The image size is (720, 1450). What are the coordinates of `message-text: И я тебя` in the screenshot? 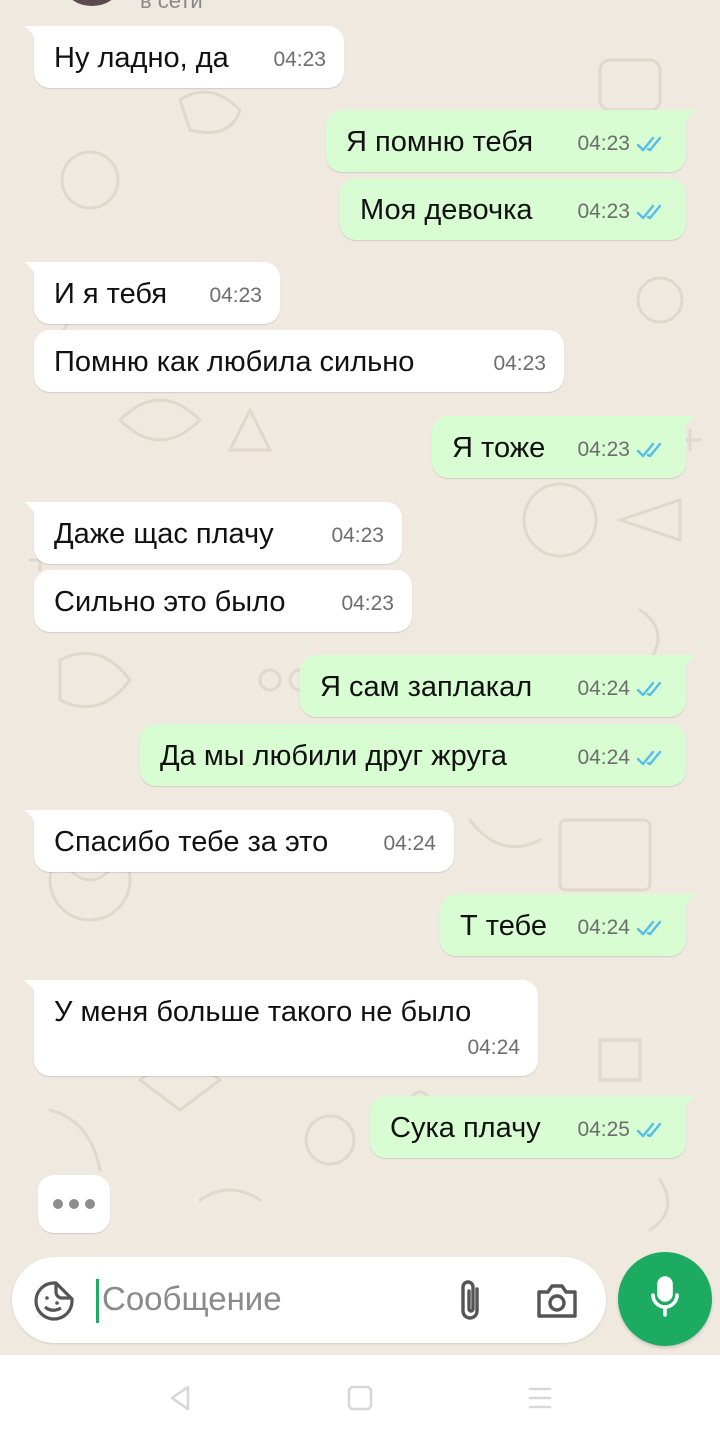 It's located at (111, 294).